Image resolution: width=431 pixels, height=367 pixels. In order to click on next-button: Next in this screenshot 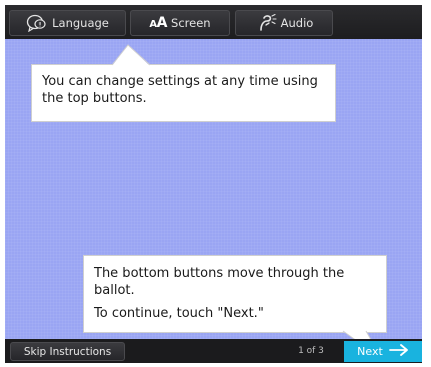, I will do `click(383, 351)`.